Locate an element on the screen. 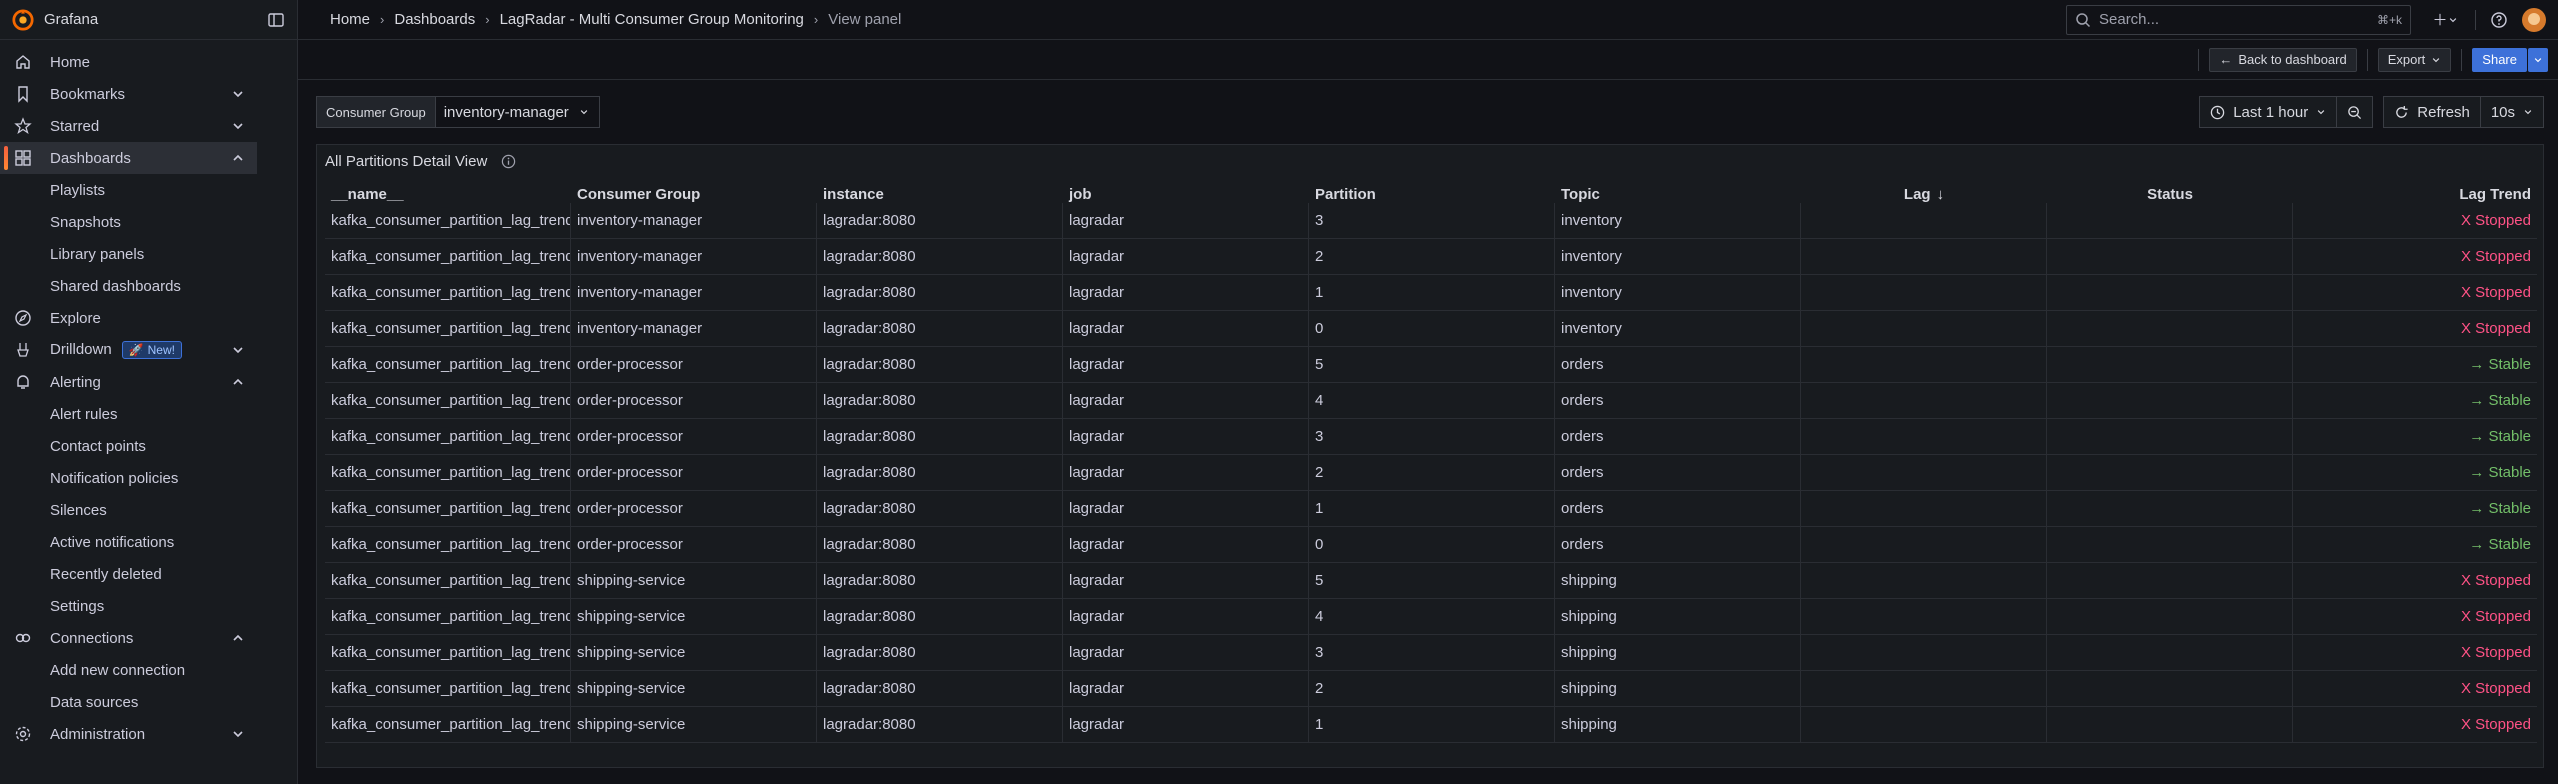  sidebar-subitem-alert-rules: Alert rules is located at coordinates (148, 414).